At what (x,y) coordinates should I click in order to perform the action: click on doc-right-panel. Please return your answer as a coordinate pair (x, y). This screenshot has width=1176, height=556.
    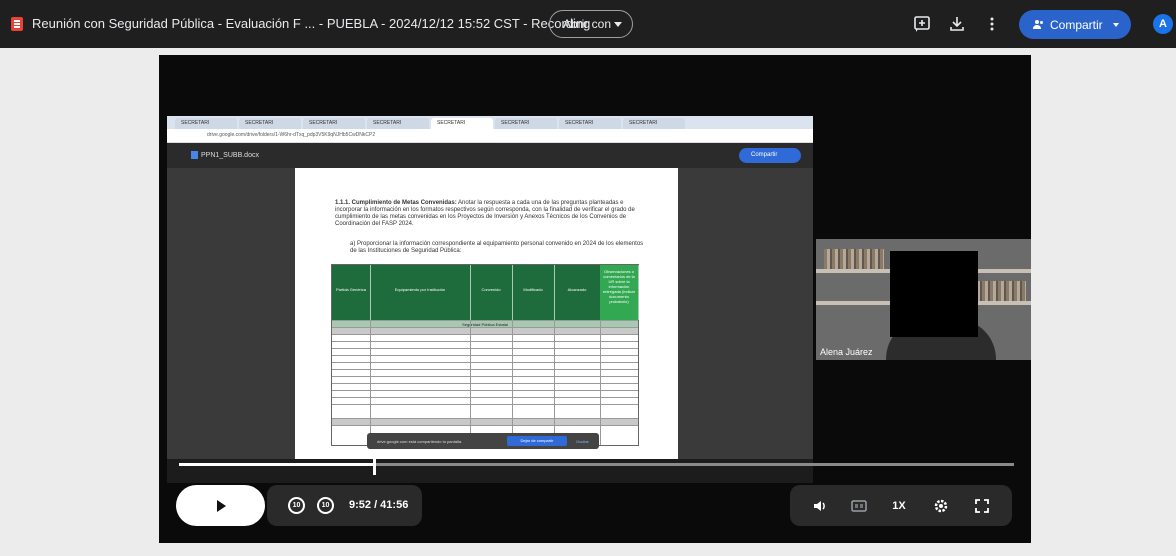
    Looking at the image, I should click on (745, 325).